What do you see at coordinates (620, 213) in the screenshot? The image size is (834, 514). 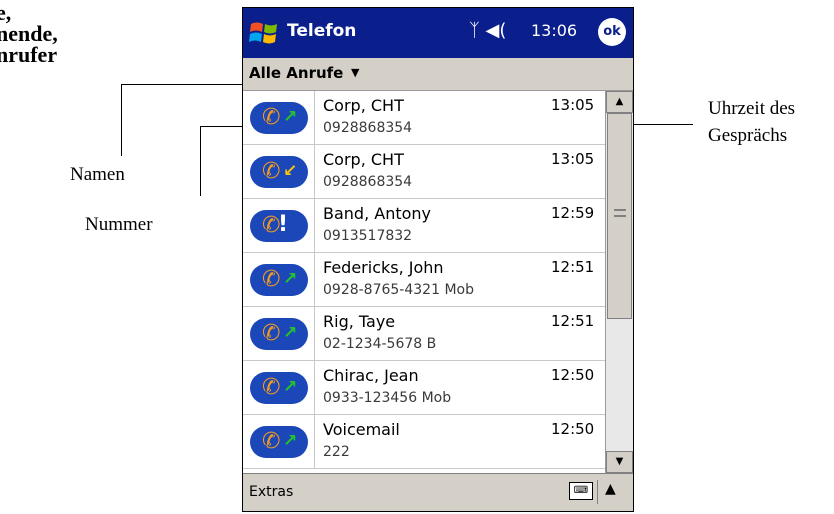 I see `grip-icon` at bounding box center [620, 213].